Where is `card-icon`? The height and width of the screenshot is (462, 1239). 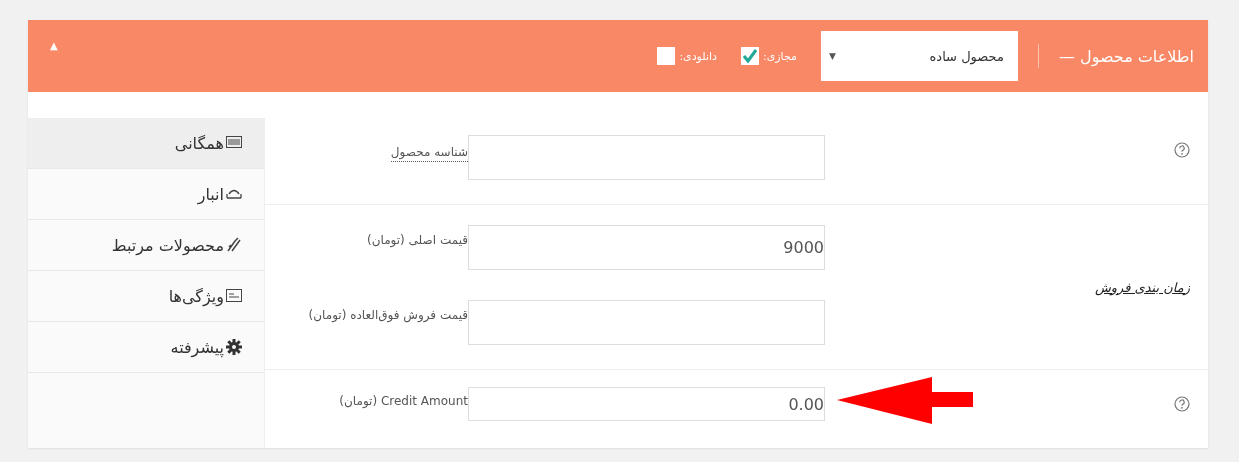
card-icon is located at coordinates (234, 296).